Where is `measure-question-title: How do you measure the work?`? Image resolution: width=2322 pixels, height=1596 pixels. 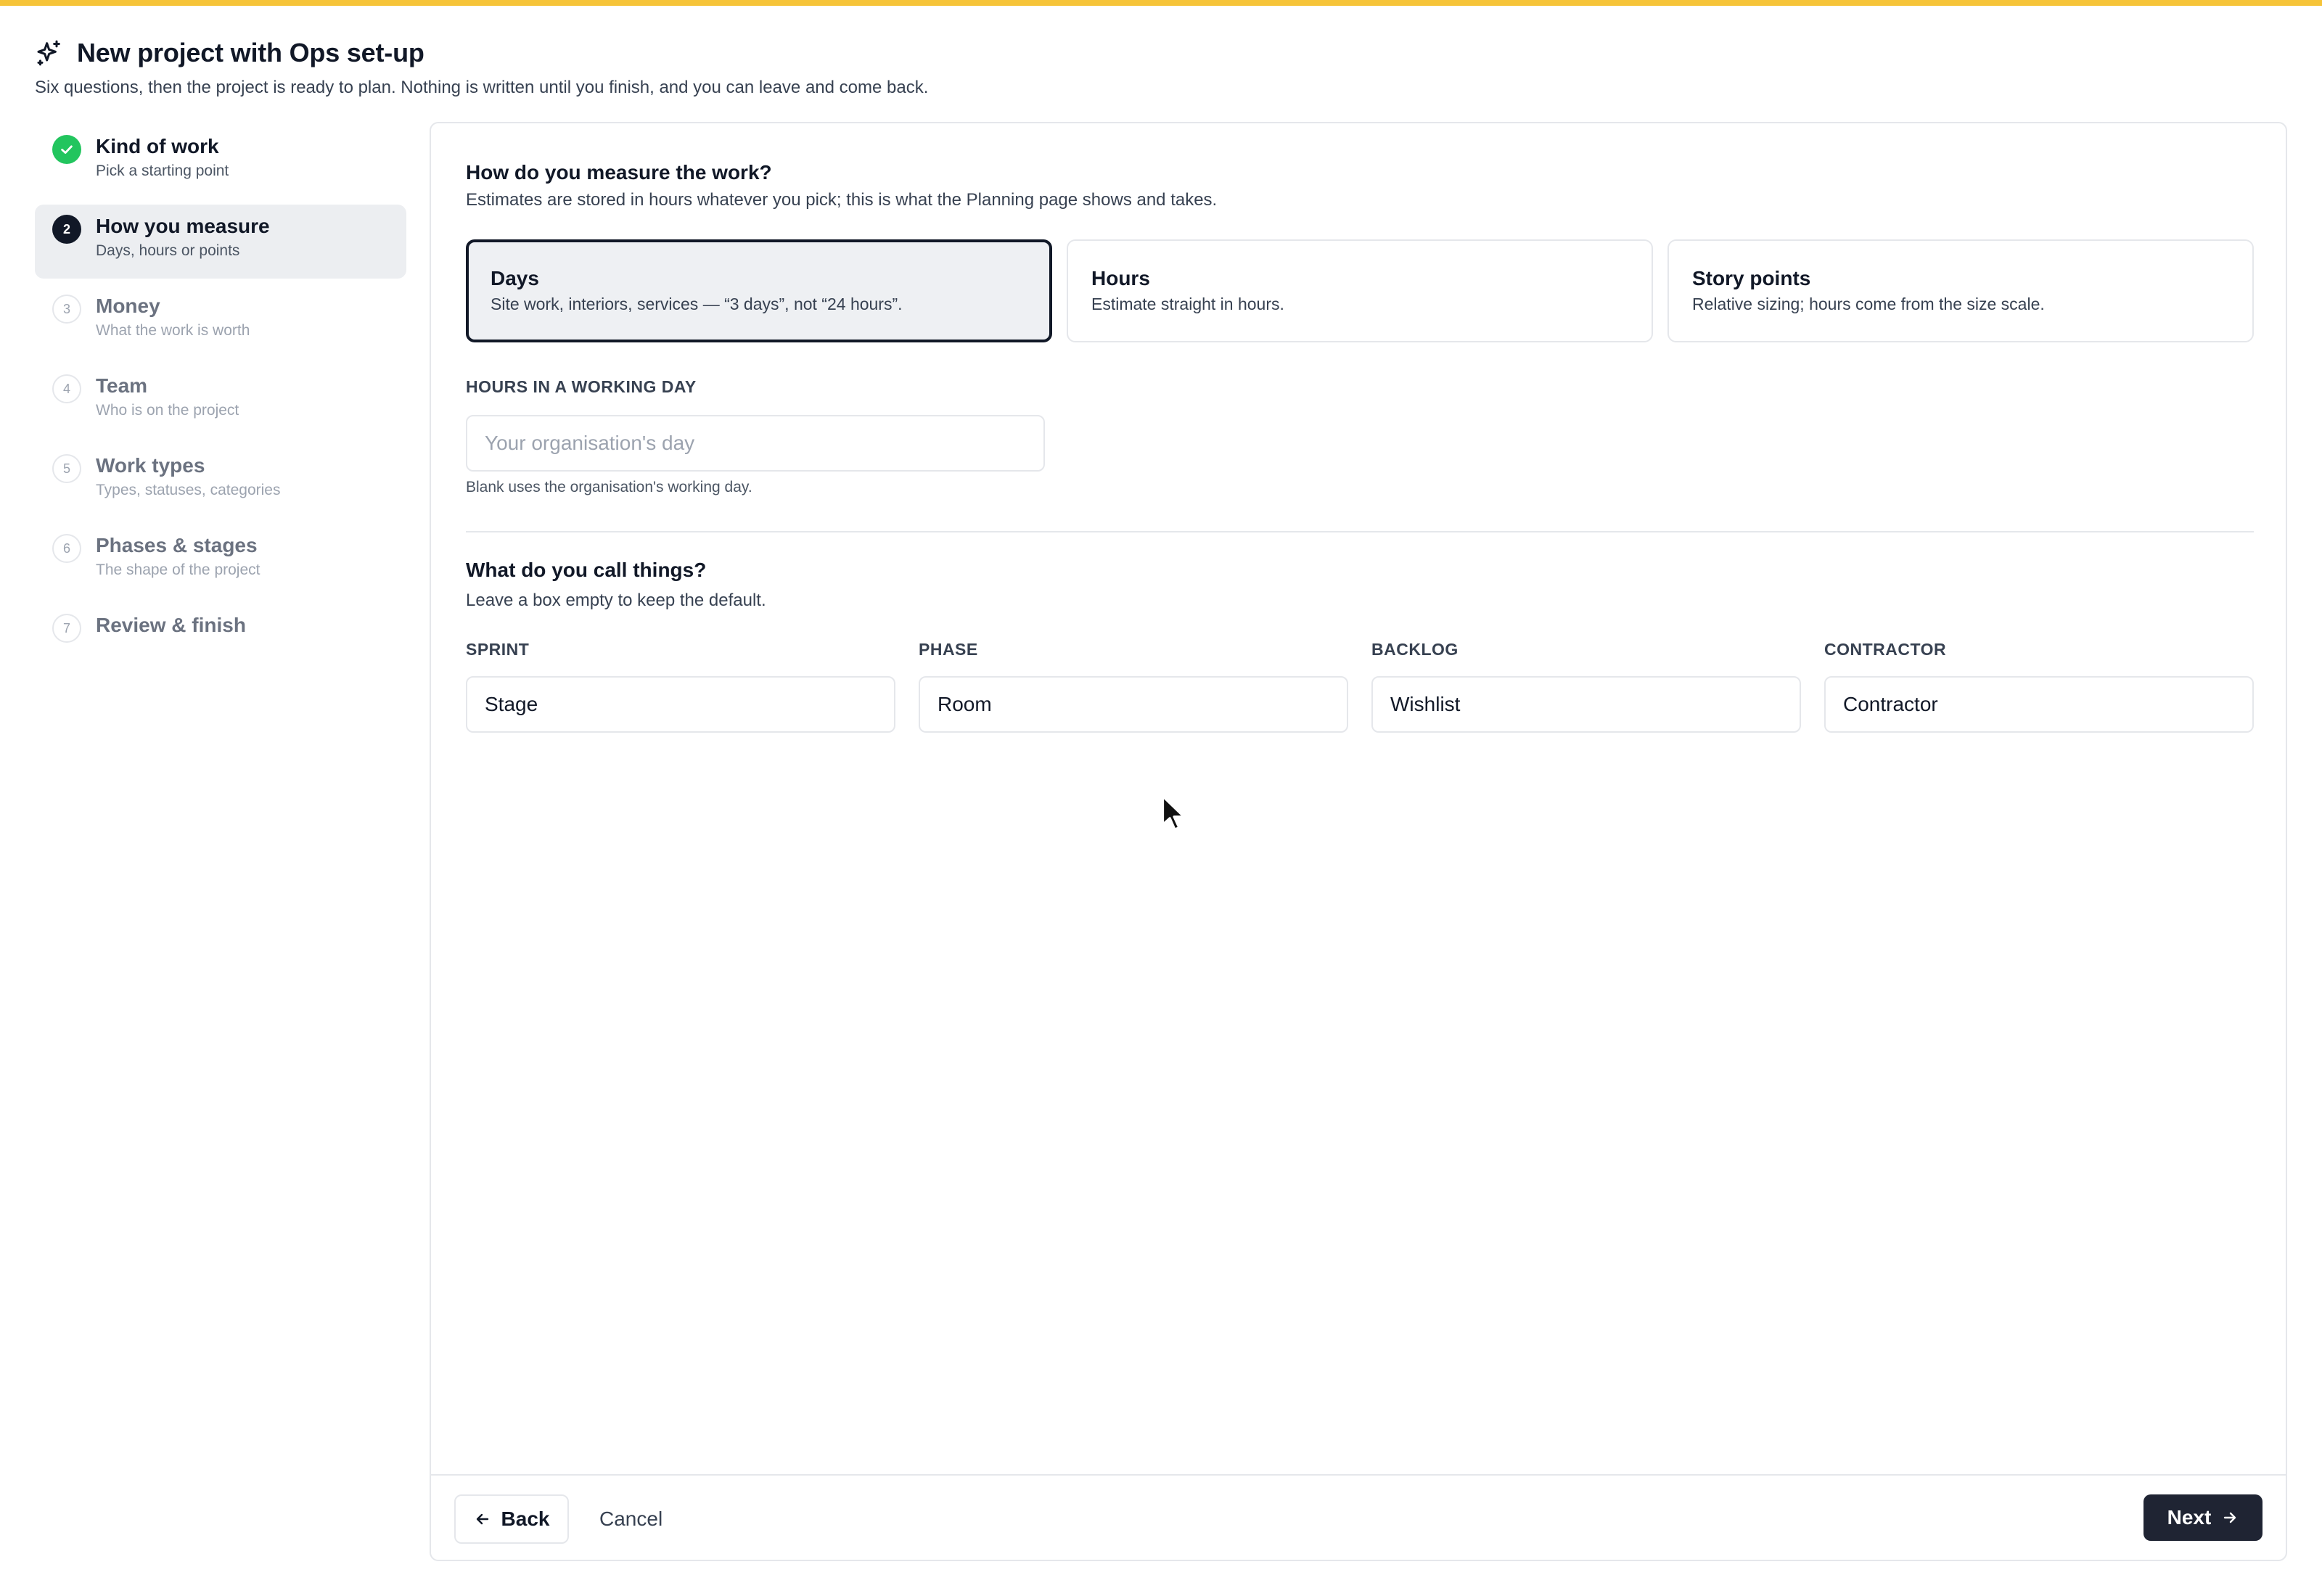
measure-question-title: How do you measure the work? is located at coordinates (619, 173).